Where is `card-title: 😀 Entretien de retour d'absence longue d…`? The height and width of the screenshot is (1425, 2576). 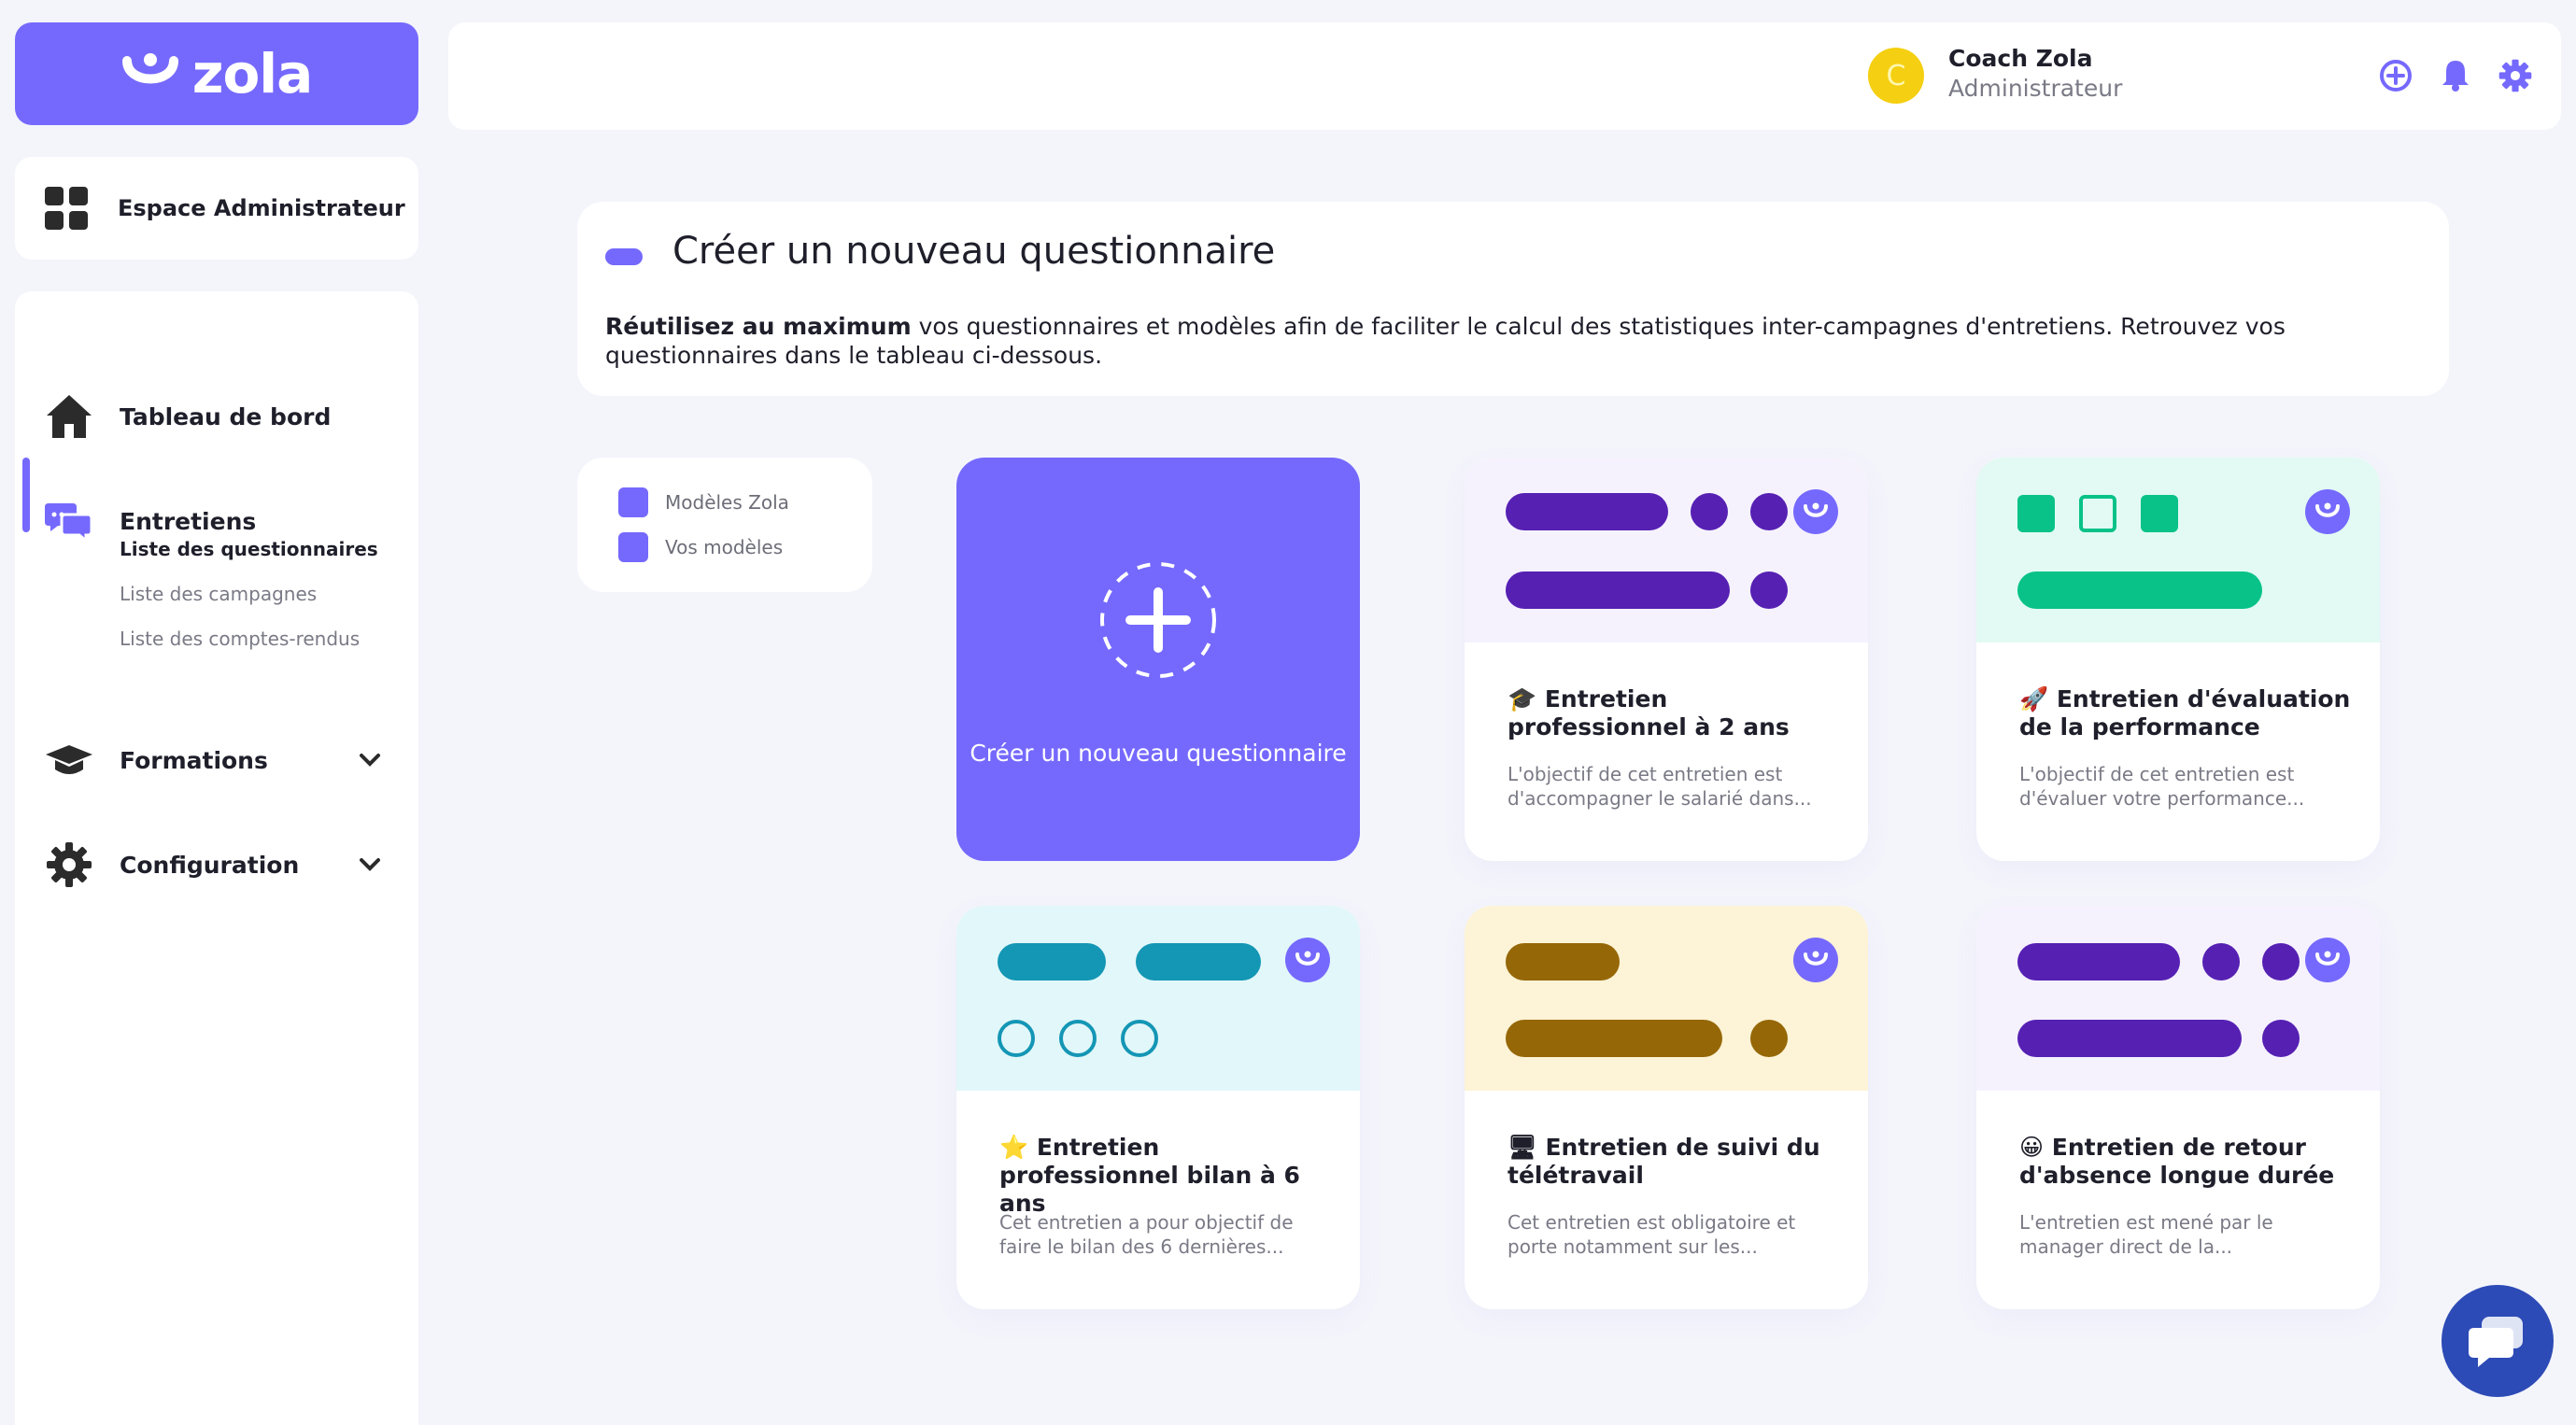 card-title: 😀 Entretien de retour d'absence longue d… is located at coordinates (2177, 1161).